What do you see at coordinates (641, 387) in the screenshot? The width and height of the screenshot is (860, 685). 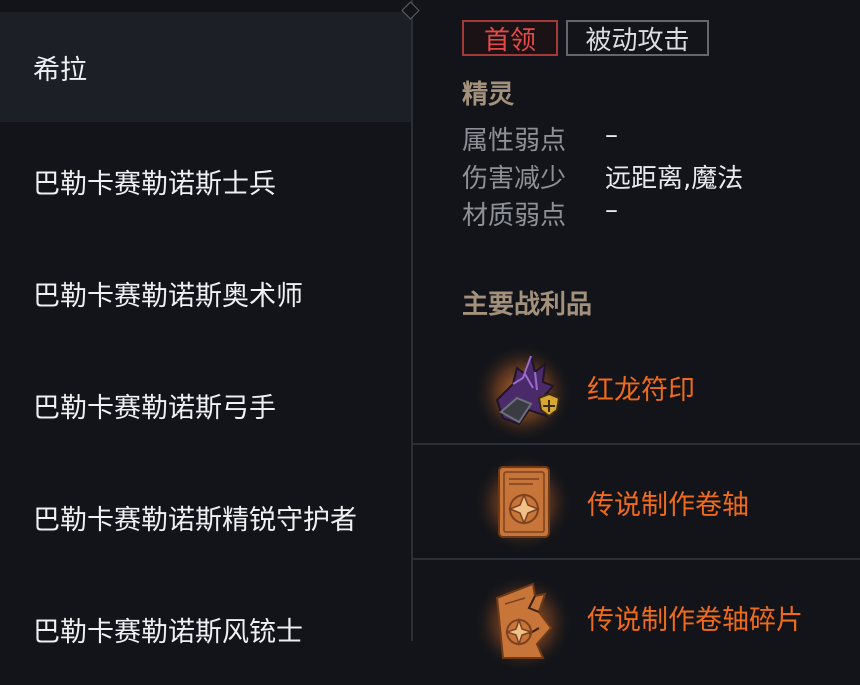 I see `loot-item-name: 红龙符印` at bounding box center [641, 387].